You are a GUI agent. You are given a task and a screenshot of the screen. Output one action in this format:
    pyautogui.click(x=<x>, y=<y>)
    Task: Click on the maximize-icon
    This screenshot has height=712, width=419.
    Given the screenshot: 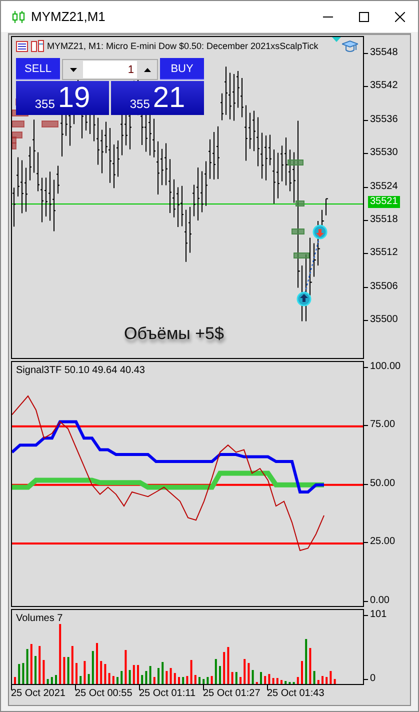 What is the action you would take?
    pyautogui.click(x=364, y=17)
    